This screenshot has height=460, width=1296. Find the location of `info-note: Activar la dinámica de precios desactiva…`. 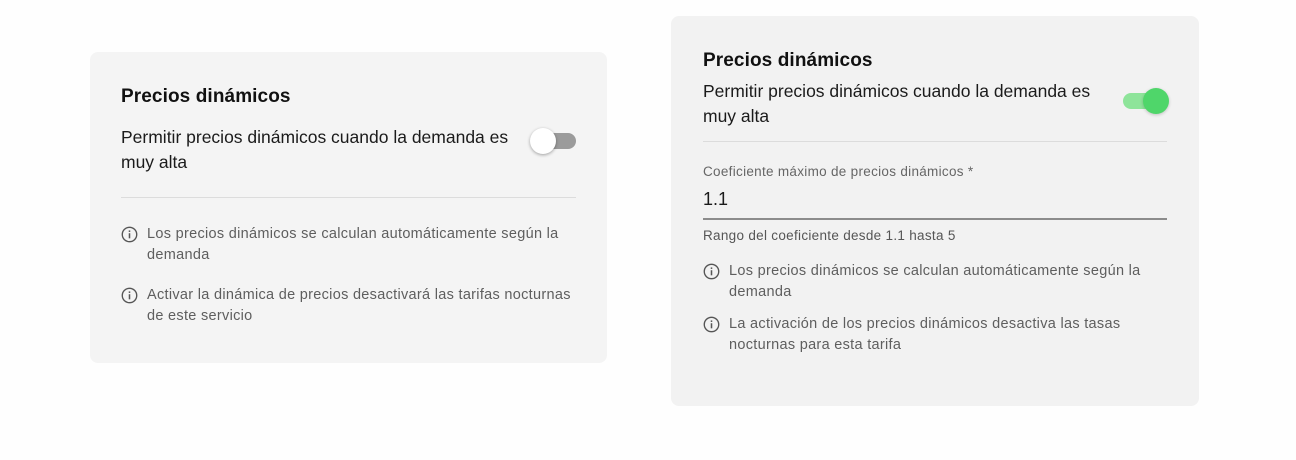

info-note: Activar la dinámica de precios desactiva… is located at coordinates (348, 306).